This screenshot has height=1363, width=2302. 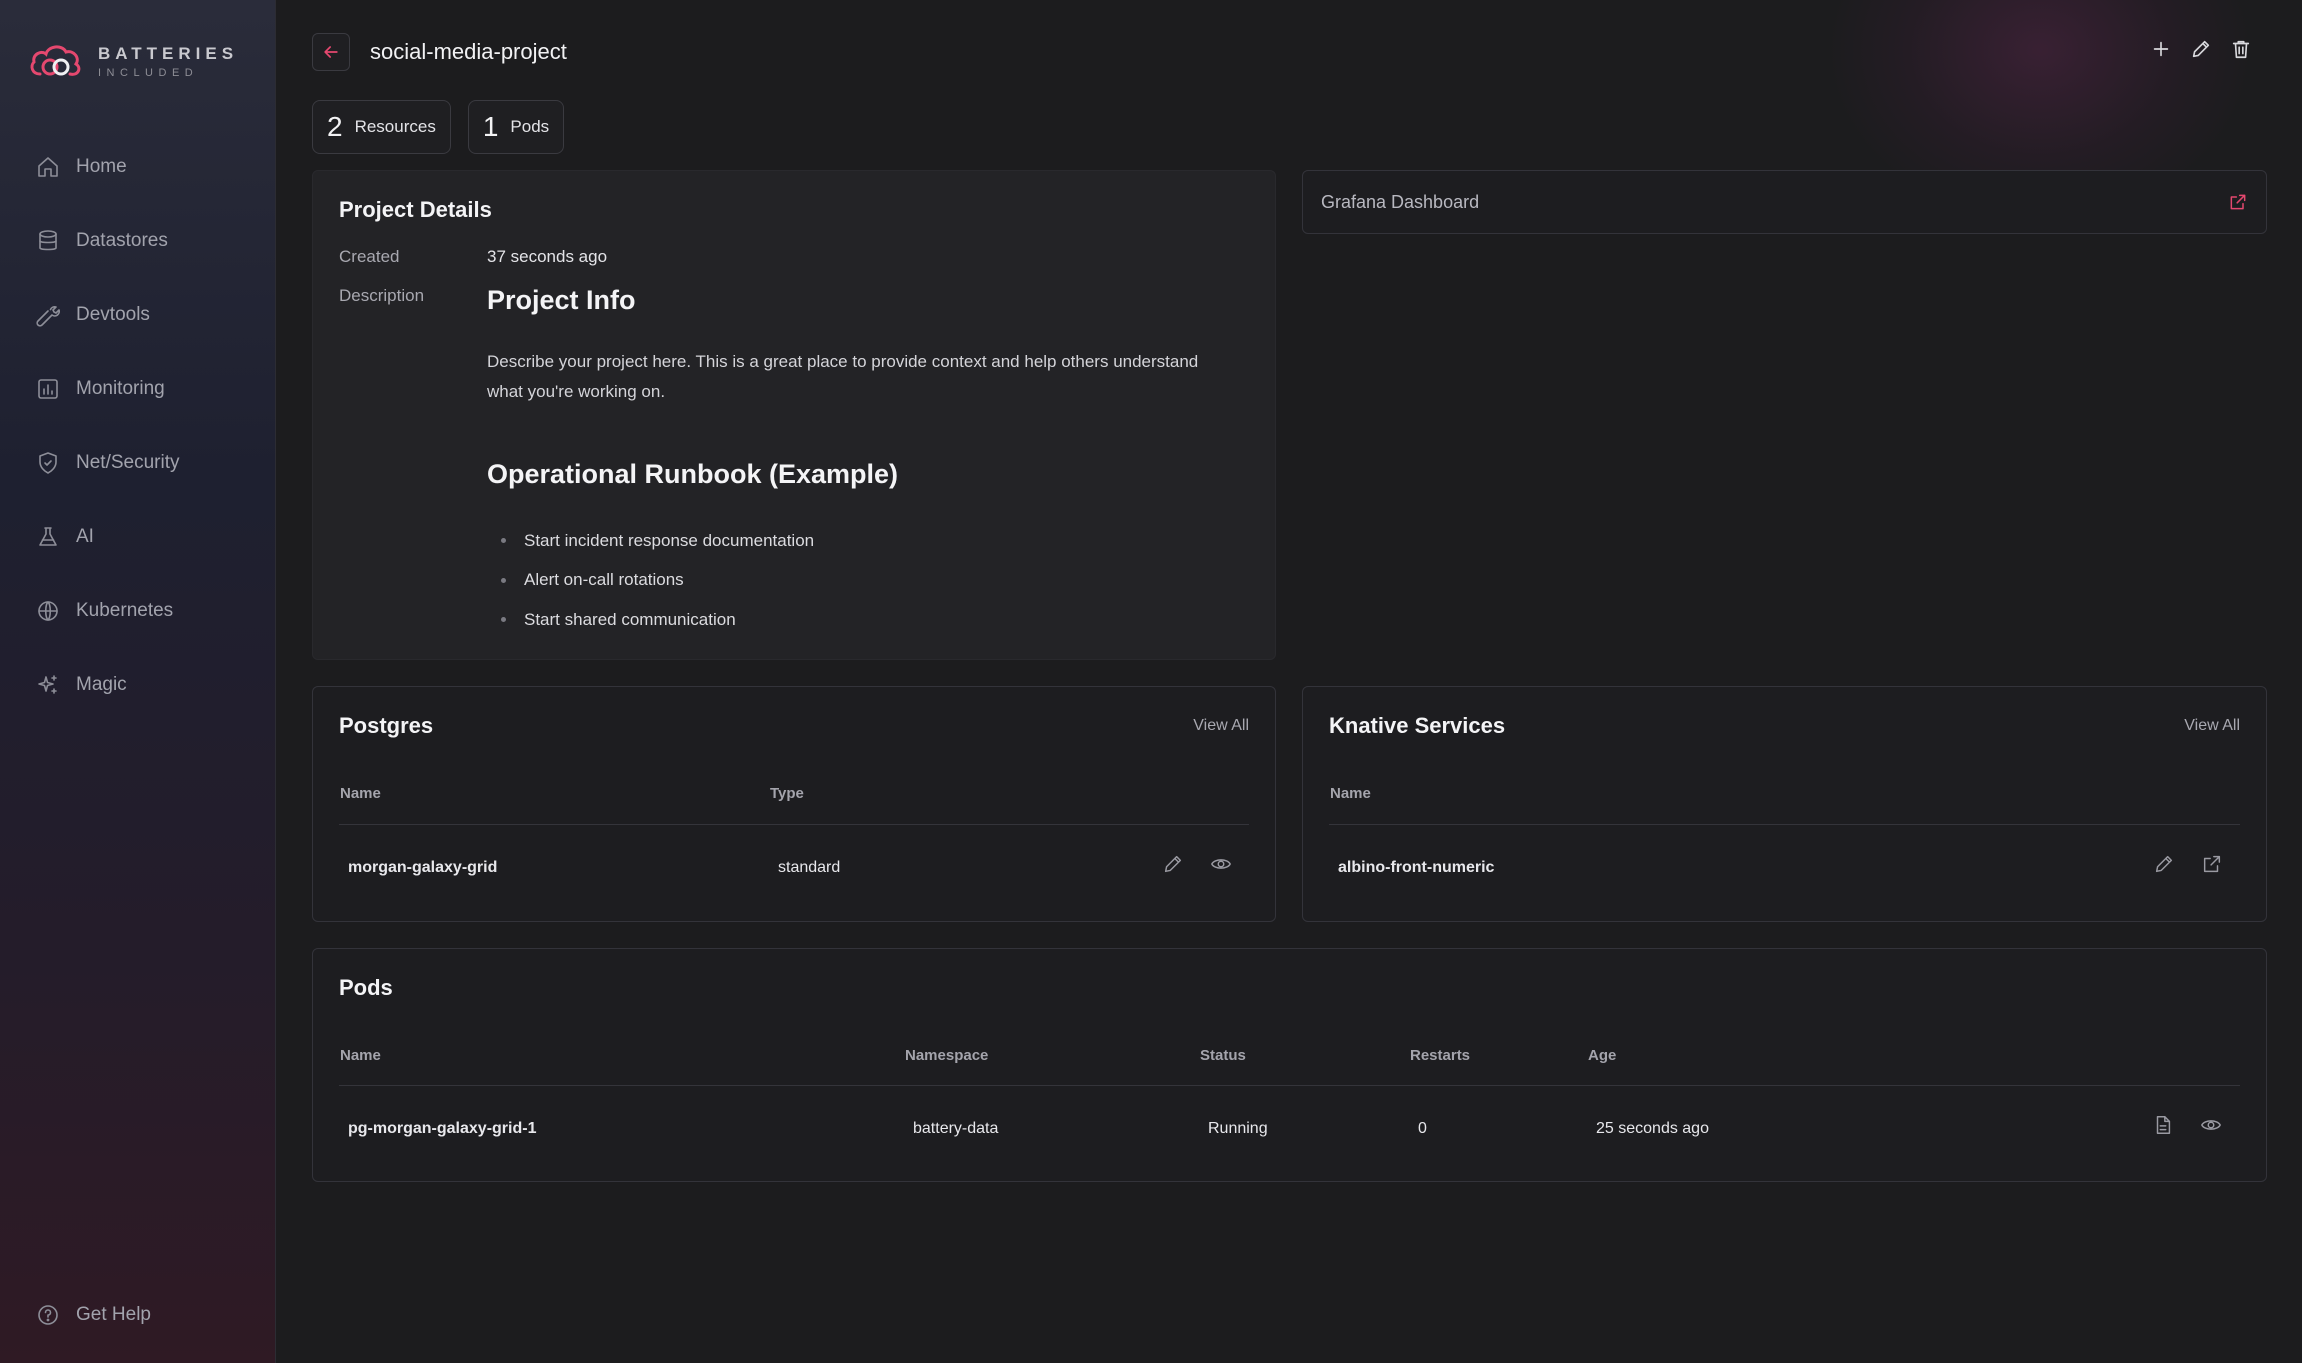 I want to click on description-label: Description, so click(x=382, y=295).